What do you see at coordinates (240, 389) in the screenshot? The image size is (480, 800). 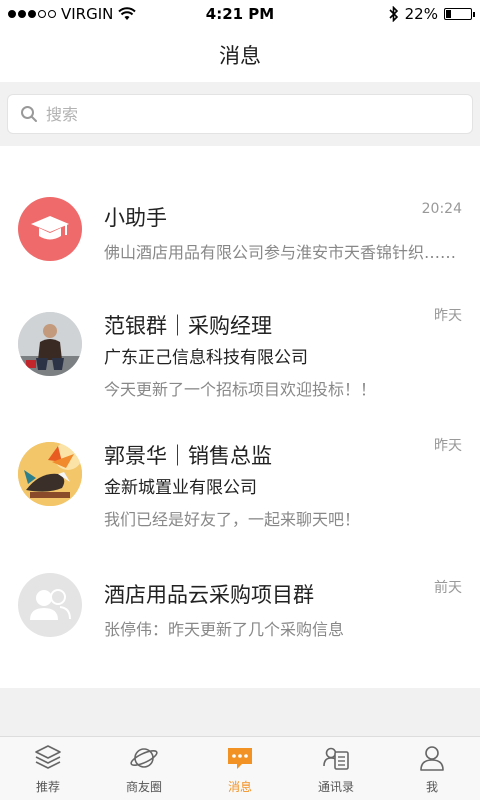 I see `message-preview: 今天更新了一个招标项目欢迎投标！！` at bounding box center [240, 389].